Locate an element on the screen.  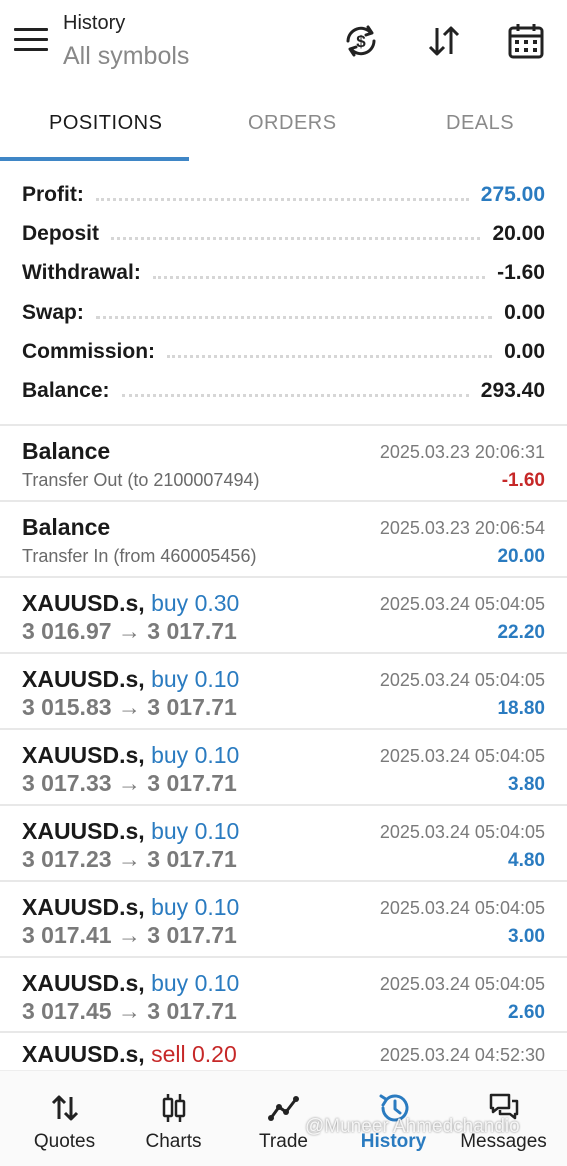
summary-label: Deposit is located at coordinates (61, 233).